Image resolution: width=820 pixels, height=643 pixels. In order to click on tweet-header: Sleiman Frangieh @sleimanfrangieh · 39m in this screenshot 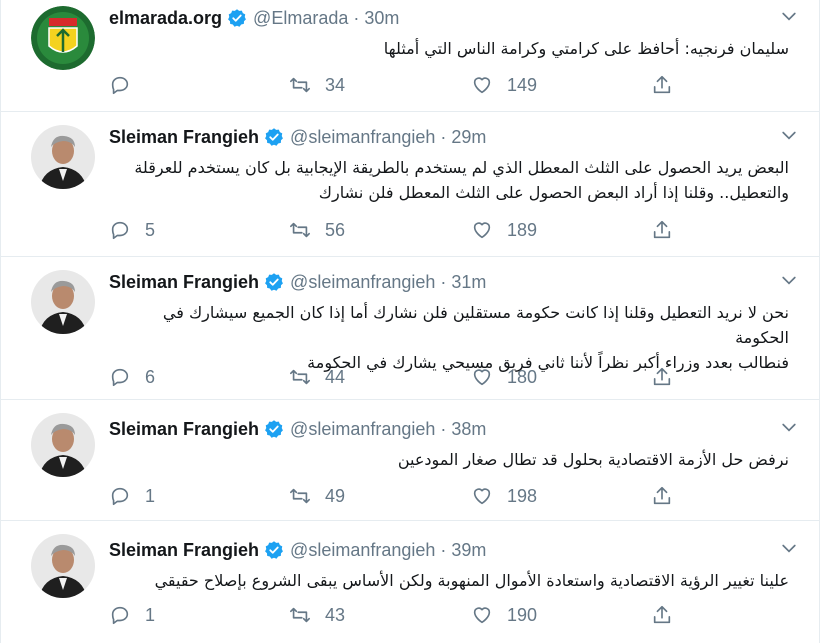, I will do `click(297, 550)`.